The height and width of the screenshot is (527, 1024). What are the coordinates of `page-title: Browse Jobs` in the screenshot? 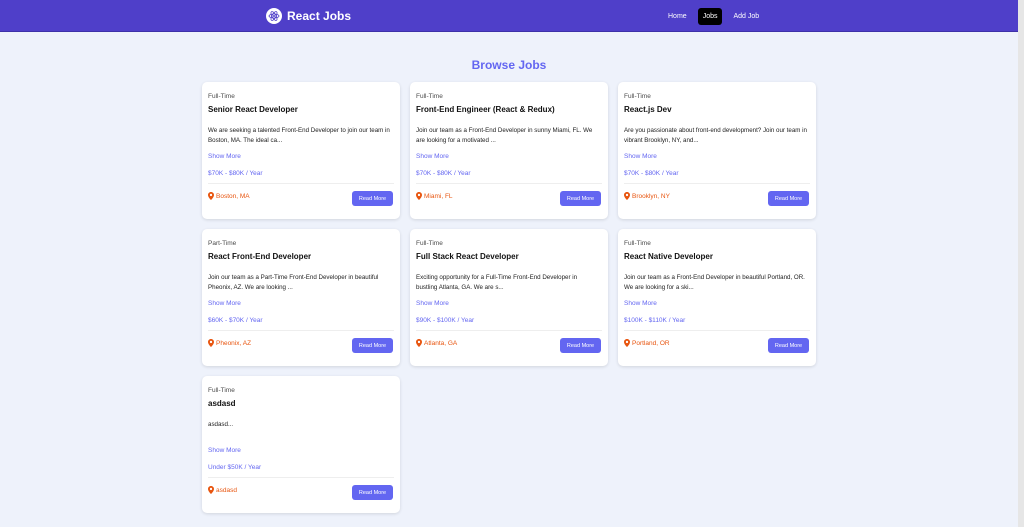 It's located at (509, 65).